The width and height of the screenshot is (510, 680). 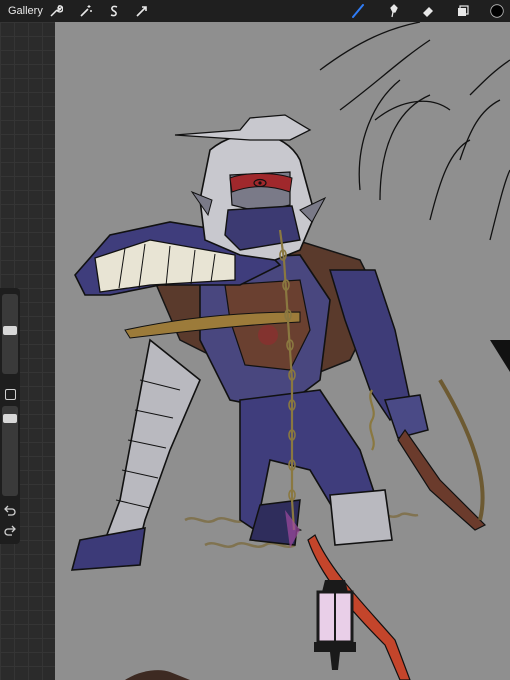 What do you see at coordinates (142, 11) in the screenshot?
I see `transform-icon` at bounding box center [142, 11].